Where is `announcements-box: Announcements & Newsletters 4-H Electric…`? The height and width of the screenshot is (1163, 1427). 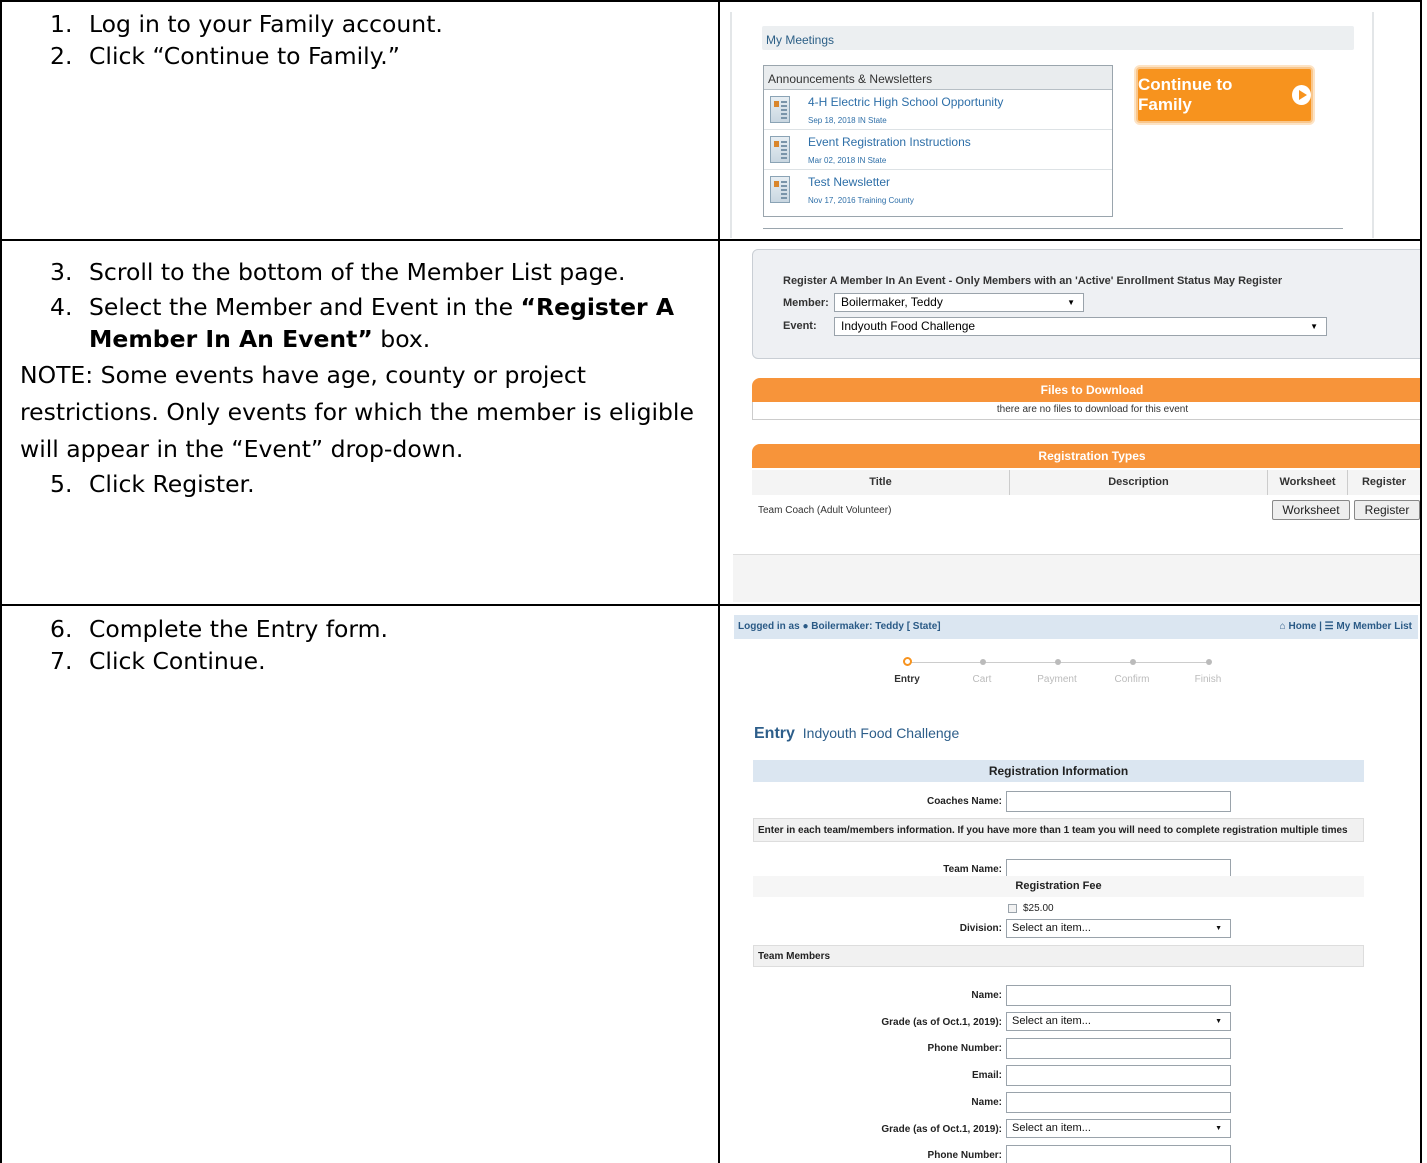
announcements-box: Announcements & Newsletters 4-H Electric… is located at coordinates (938, 141).